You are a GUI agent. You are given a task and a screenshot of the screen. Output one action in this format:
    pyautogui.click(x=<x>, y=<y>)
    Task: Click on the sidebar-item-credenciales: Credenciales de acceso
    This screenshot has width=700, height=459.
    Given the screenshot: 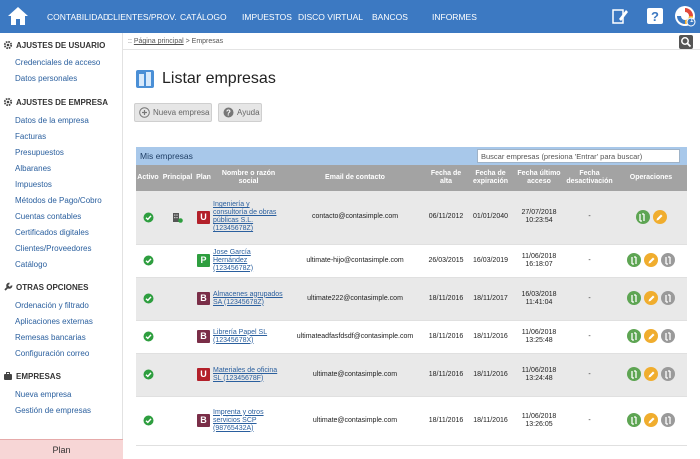 What is the action you would take?
    pyautogui.click(x=57, y=62)
    